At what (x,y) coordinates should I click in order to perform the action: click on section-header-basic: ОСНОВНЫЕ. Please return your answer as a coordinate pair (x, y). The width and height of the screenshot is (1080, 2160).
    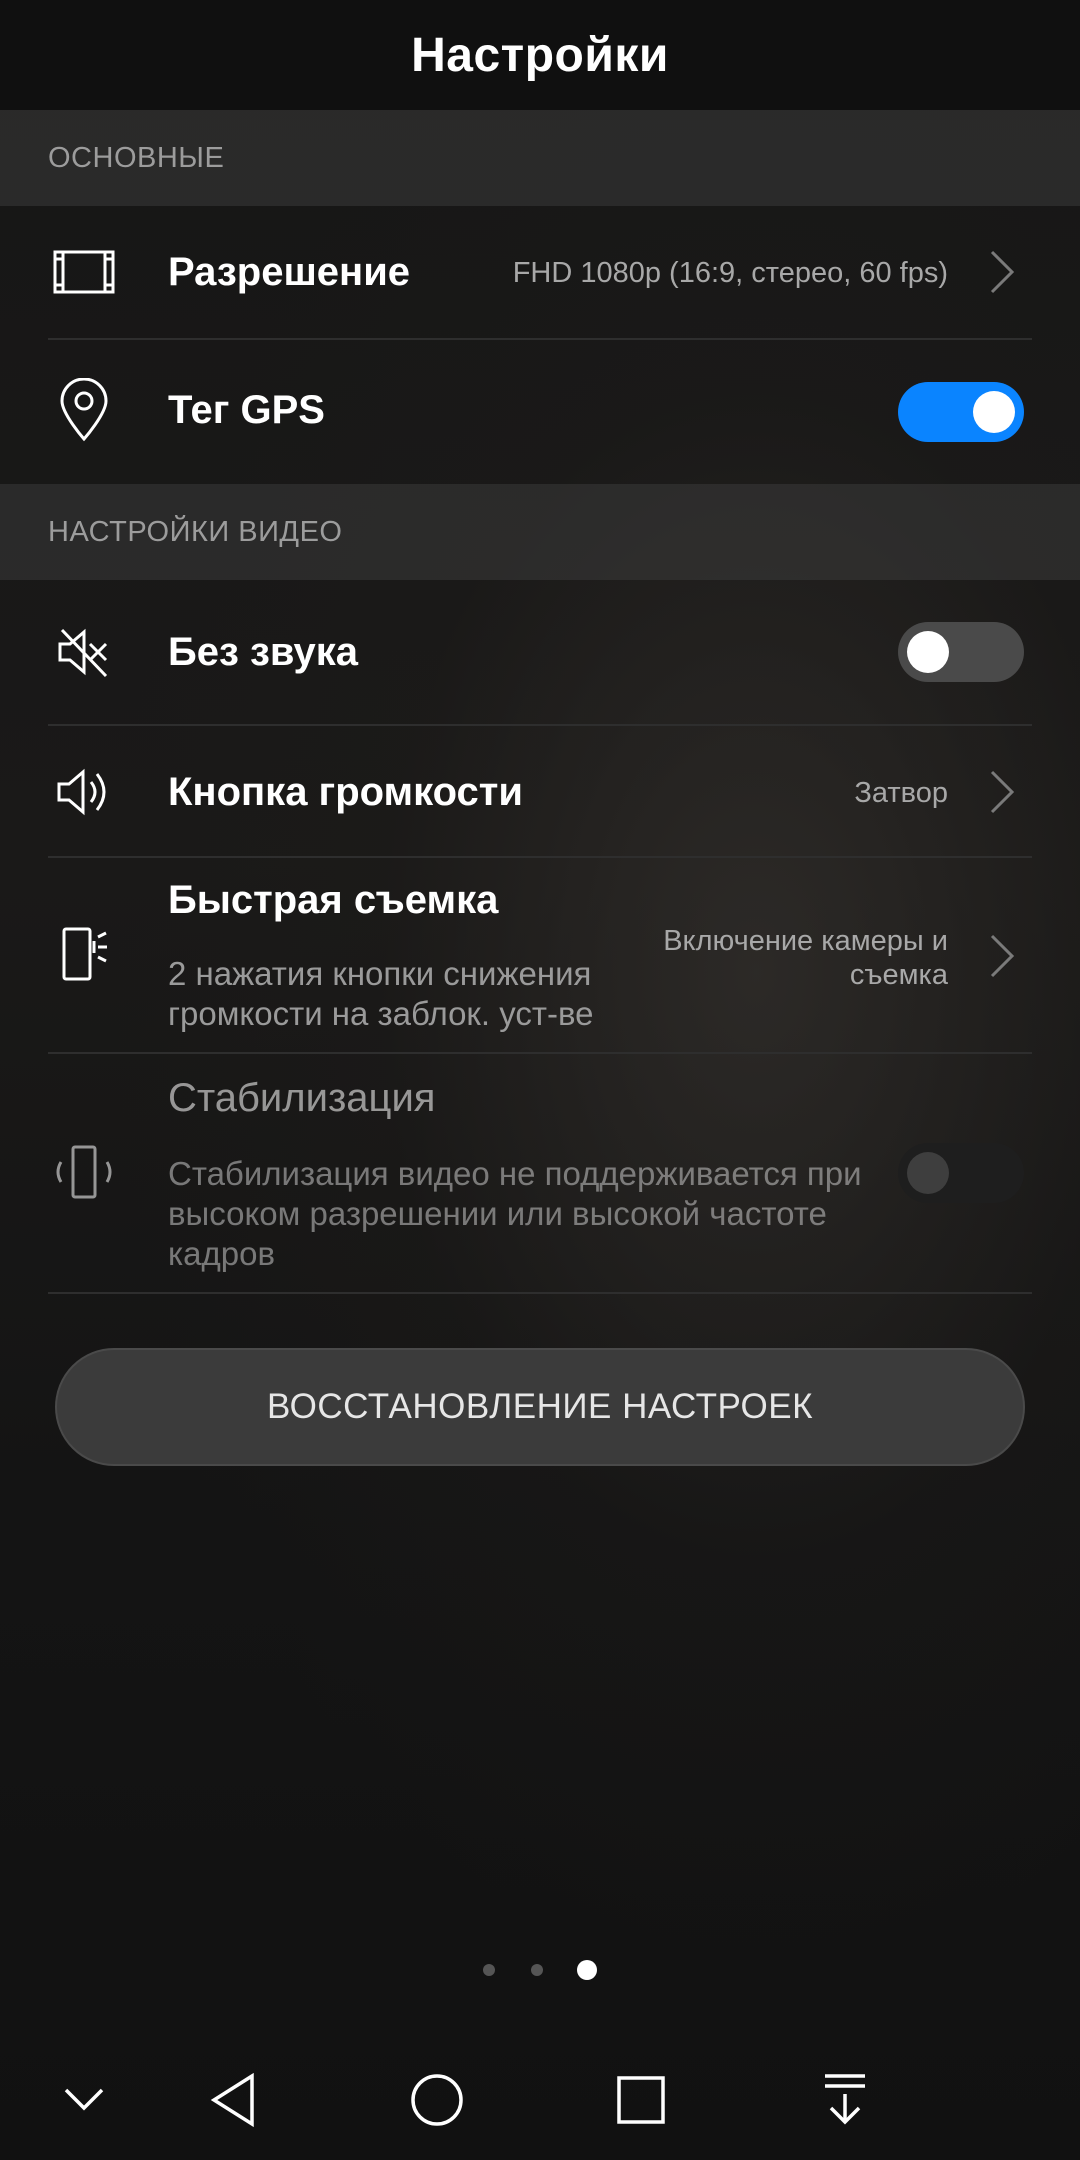
    Looking at the image, I should click on (540, 158).